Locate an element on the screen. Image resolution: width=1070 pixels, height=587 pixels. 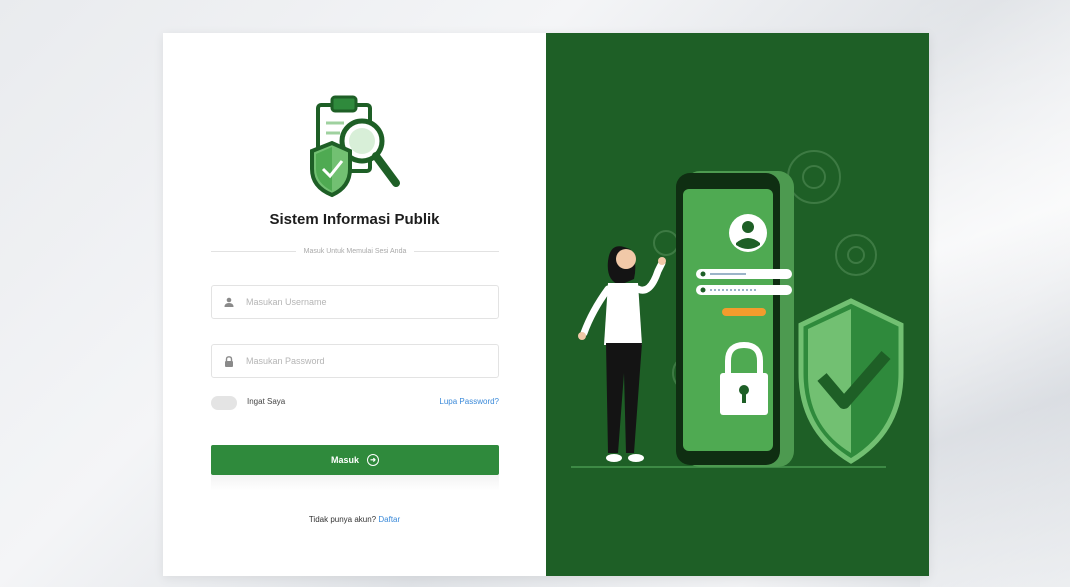
subtitle-divider: Masuk Untuk Memulai Sesi Anda is located at coordinates (355, 251).